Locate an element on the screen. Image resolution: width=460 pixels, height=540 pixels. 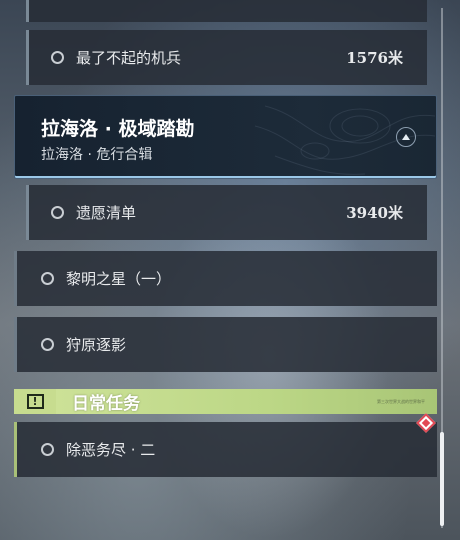
list-item-partial is located at coordinates (226, 11).